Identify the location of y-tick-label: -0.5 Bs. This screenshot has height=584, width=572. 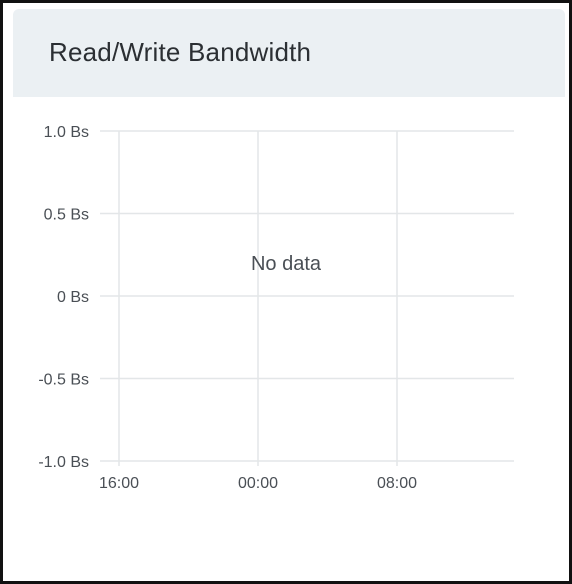
(63, 380).